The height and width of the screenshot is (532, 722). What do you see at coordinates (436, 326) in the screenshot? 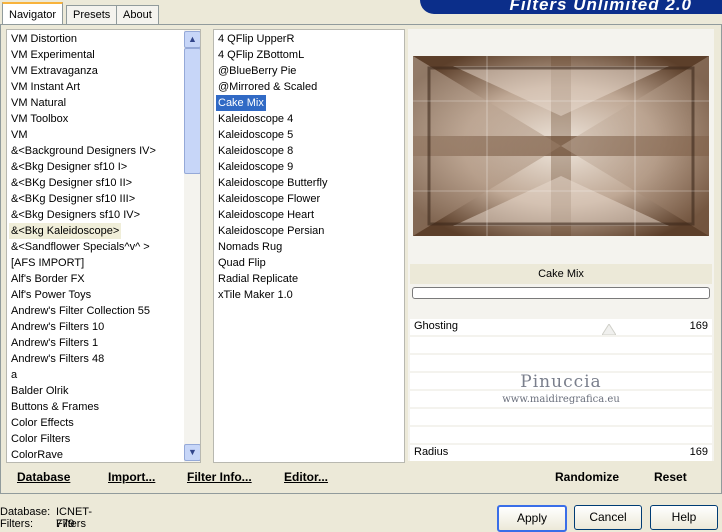
I see `param-label: Ghosting` at bounding box center [436, 326].